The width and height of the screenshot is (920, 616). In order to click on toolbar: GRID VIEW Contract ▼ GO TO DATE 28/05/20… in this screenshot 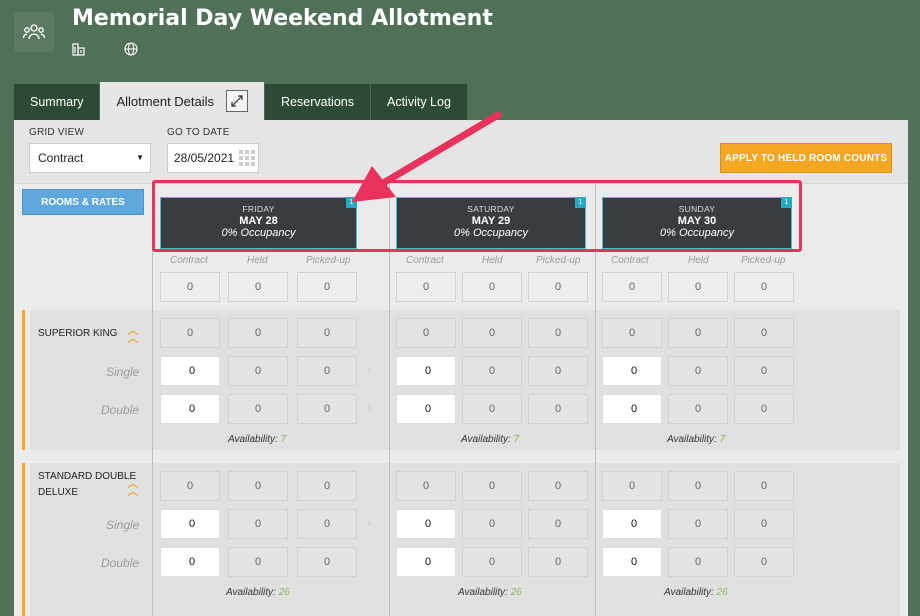, I will do `click(461, 152)`.